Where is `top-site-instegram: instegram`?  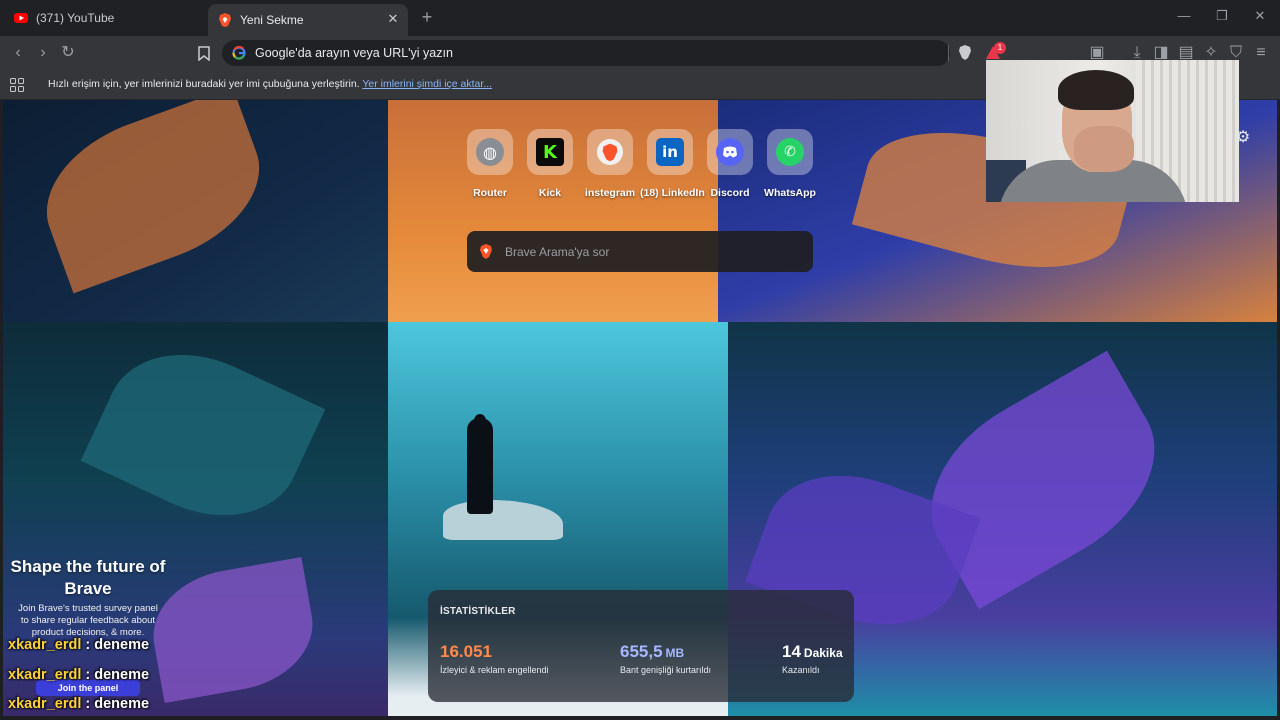
top-site-instegram: instegram is located at coordinates (610, 164).